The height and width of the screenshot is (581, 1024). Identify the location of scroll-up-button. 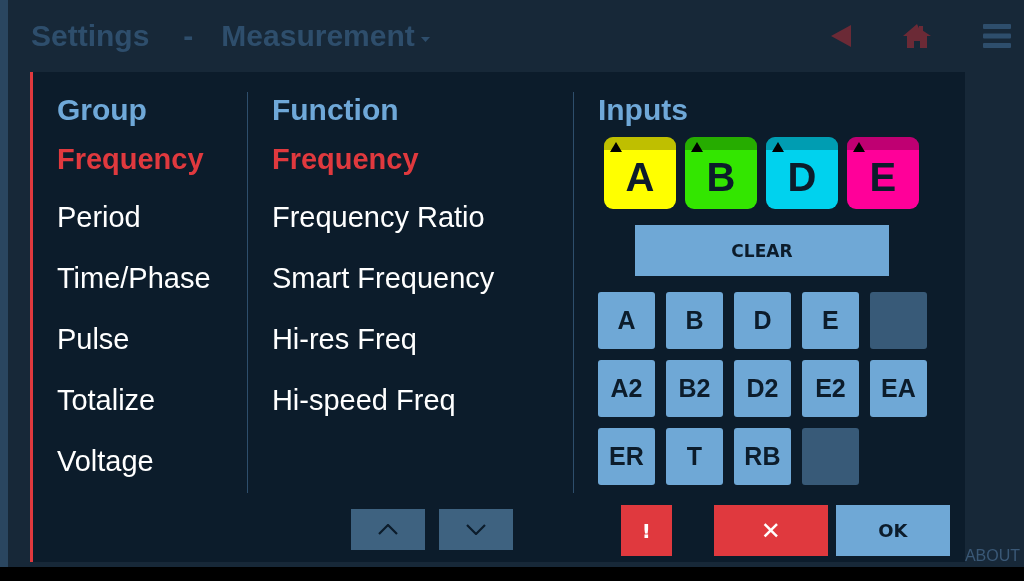
(387, 529).